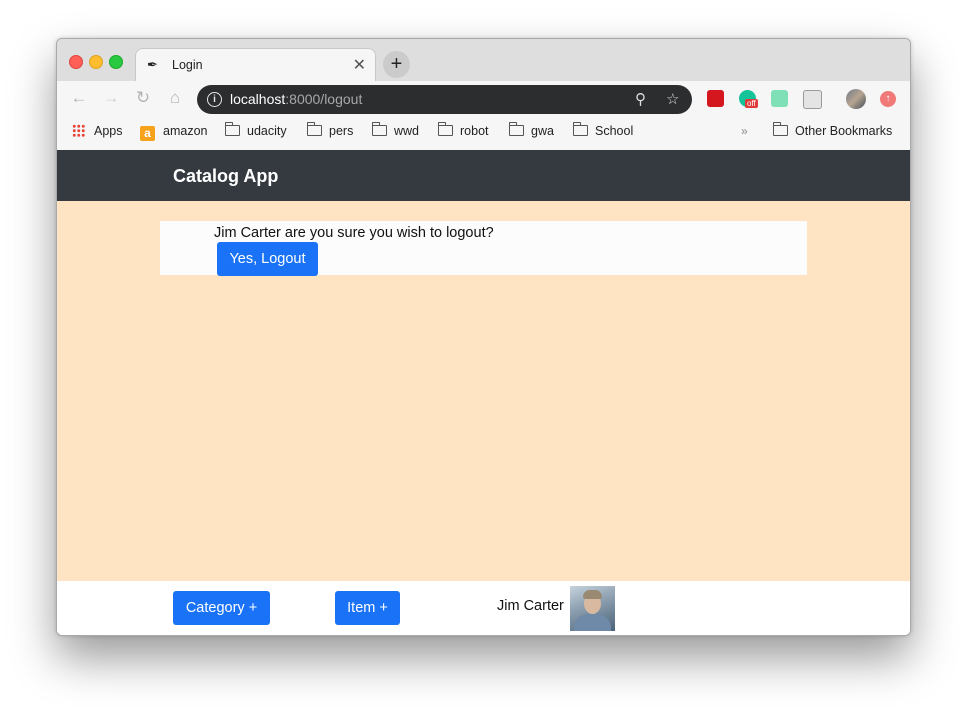 This screenshot has width=965, height=708. I want to click on bookmark-amazon: a amazon, so click(173, 132).